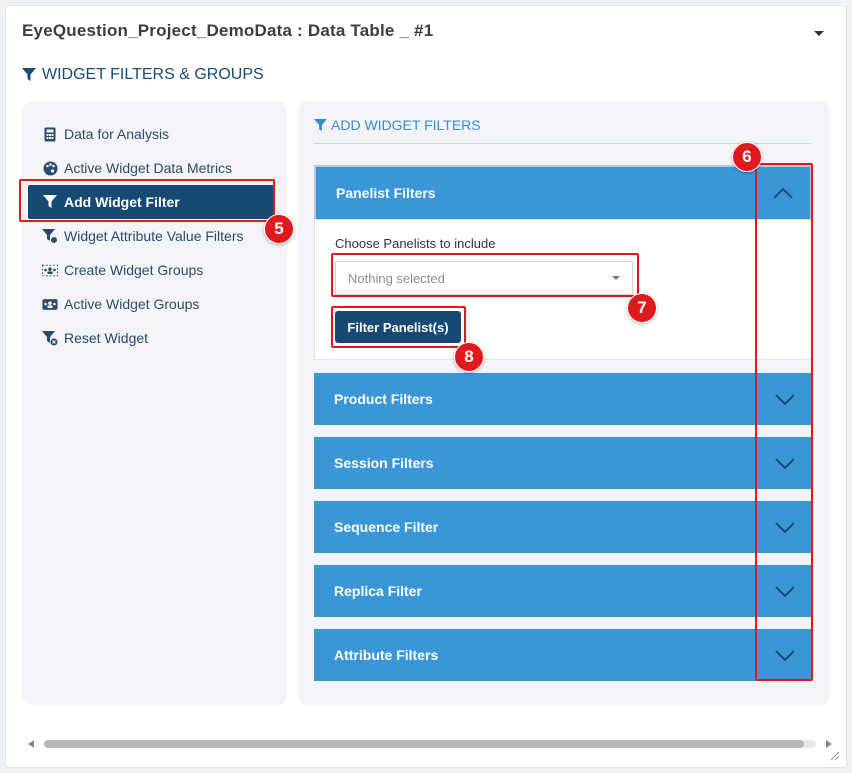 The width and height of the screenshot is (852, 773). I want to click on sidebar-item-label: Create Widget Groups, so click(134, 270).